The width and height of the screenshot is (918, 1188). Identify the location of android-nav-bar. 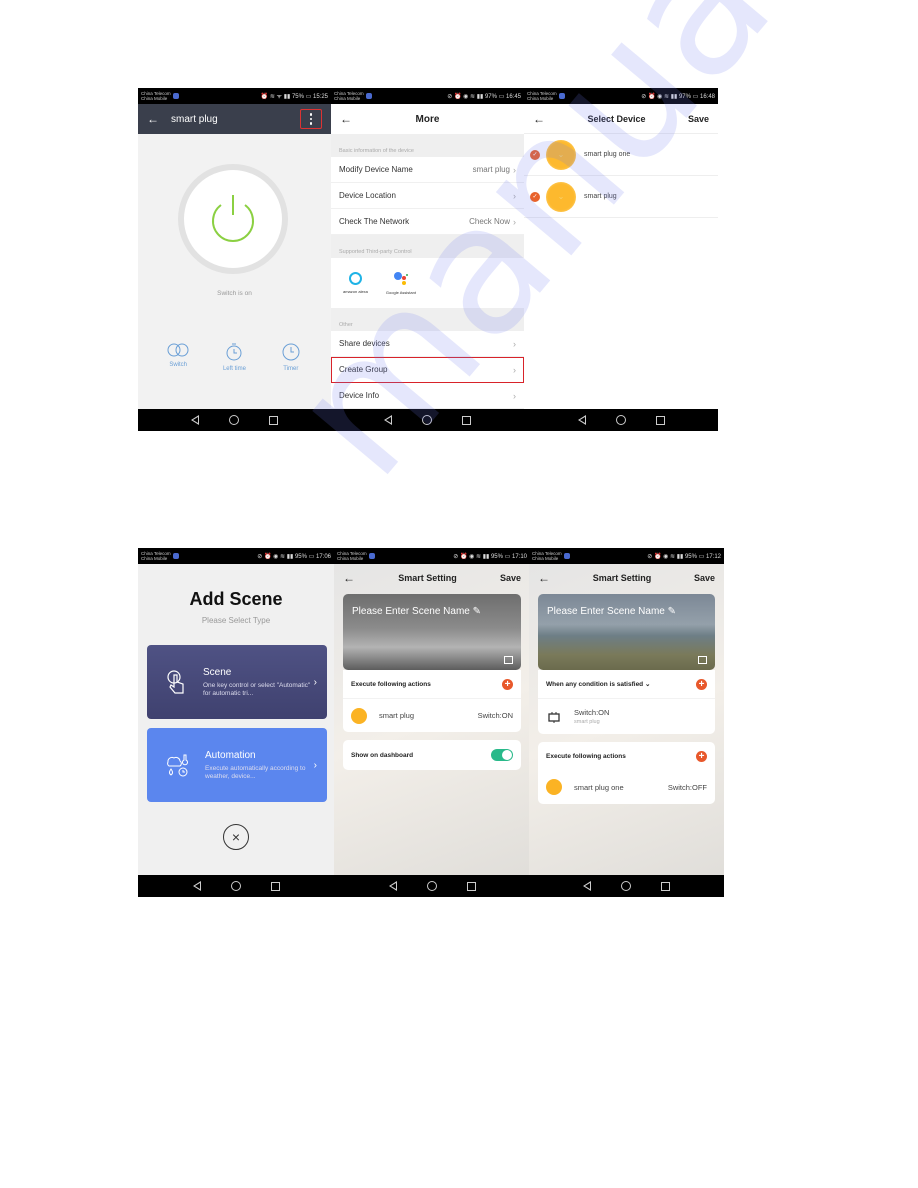
(432, 886).